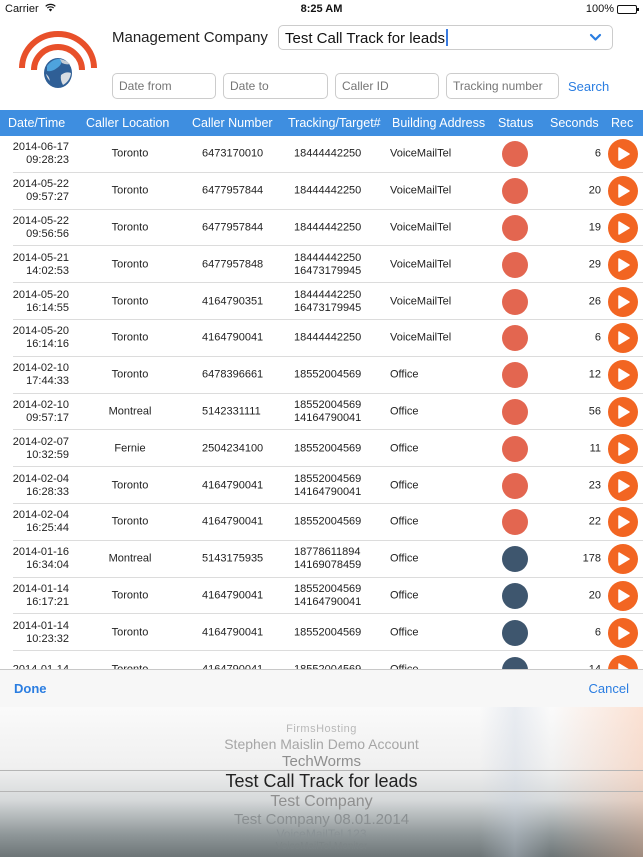 This screenshot has width=643, height=857. Describe the element at coordinates (502, 86) in the screenshot. I see `tracking-number-input` at that location.